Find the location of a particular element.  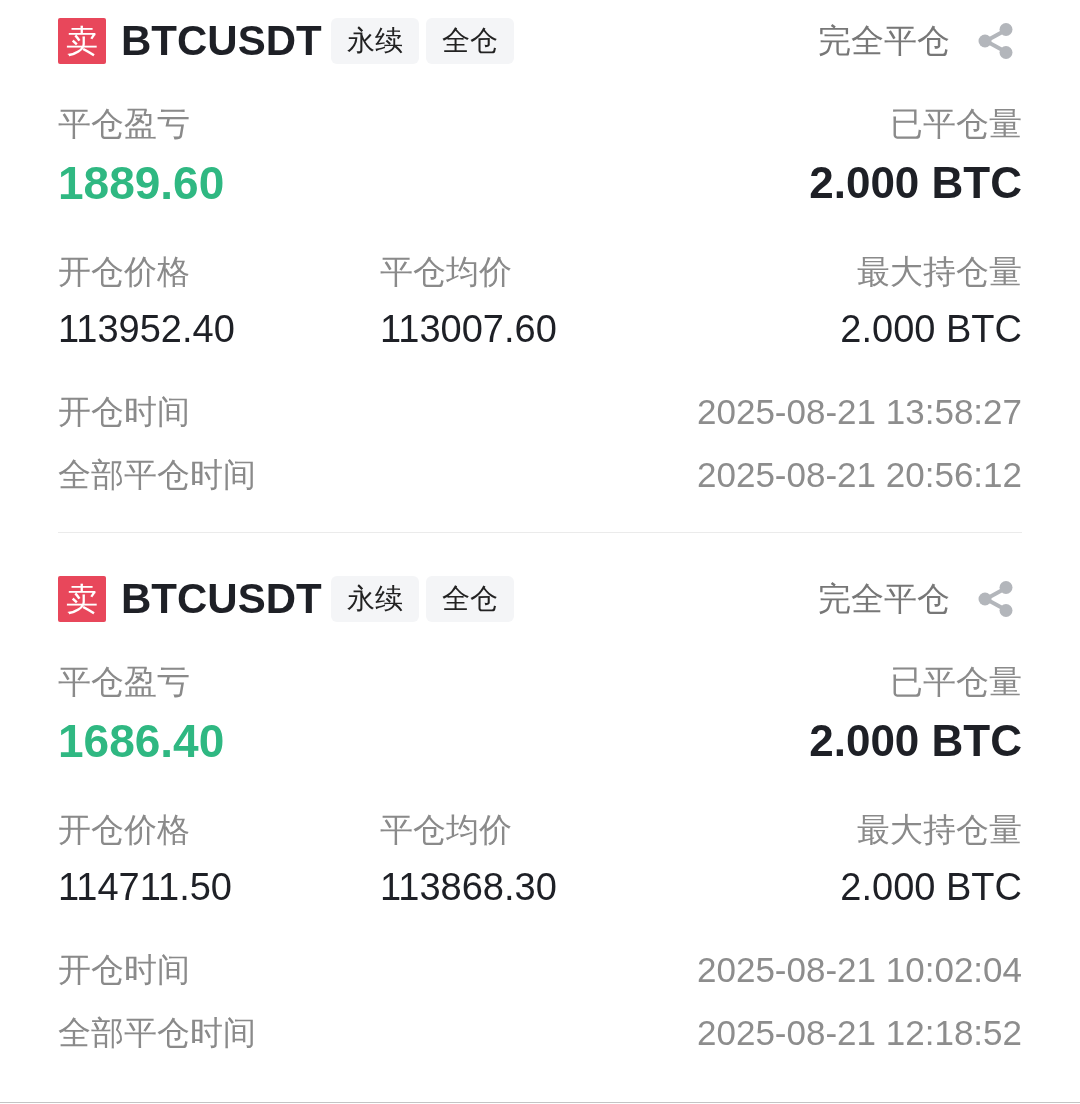

pnl-value: 1686.40 is located at coordinates (141, 741).